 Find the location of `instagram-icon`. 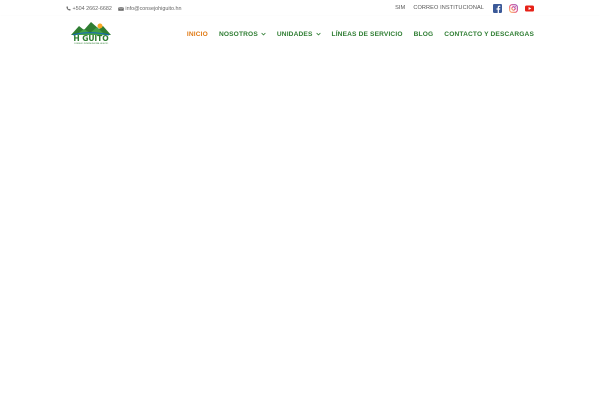

instagram-icon is located at coordinates (513, 8).